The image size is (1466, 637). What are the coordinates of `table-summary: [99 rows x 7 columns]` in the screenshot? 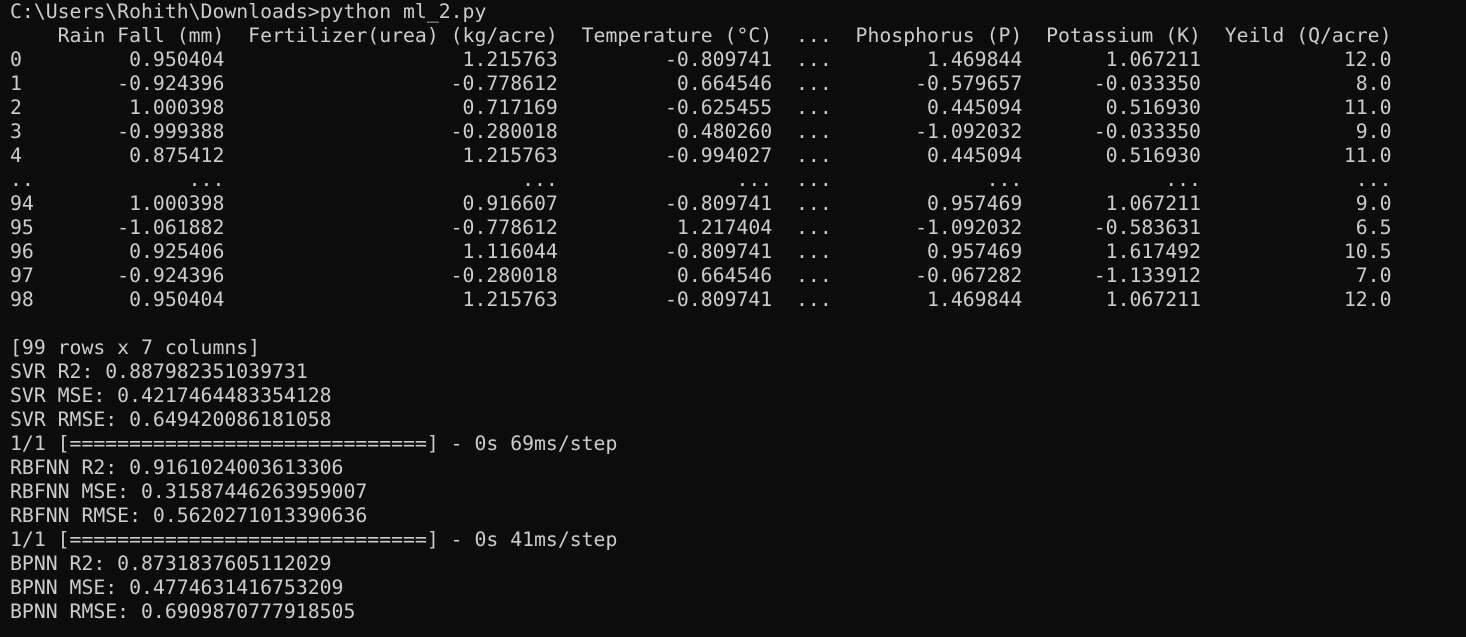 It's located at (135, 347).